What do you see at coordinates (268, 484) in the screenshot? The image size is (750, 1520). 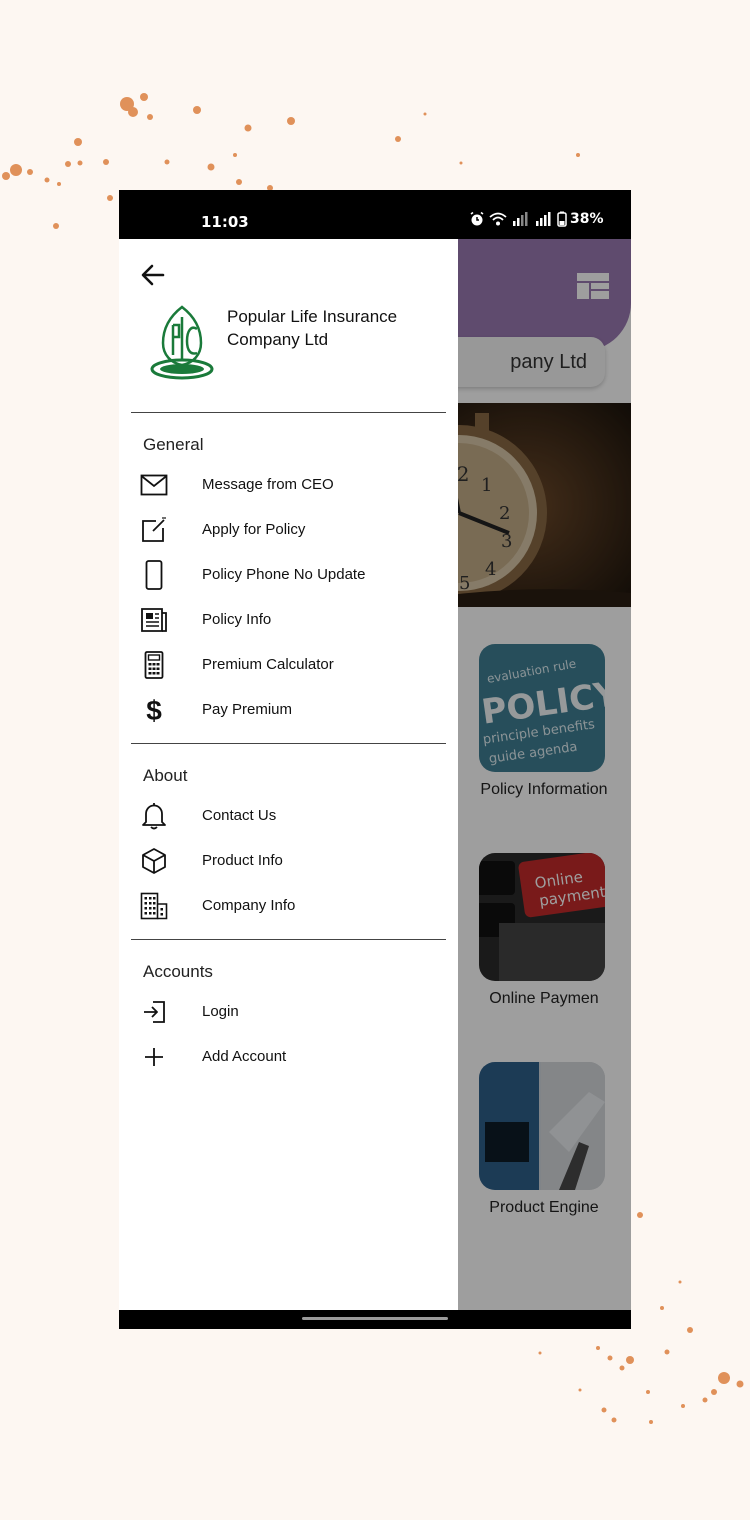 I see `menu-item-label: Message from CEO` at bounding box center [268, 484].